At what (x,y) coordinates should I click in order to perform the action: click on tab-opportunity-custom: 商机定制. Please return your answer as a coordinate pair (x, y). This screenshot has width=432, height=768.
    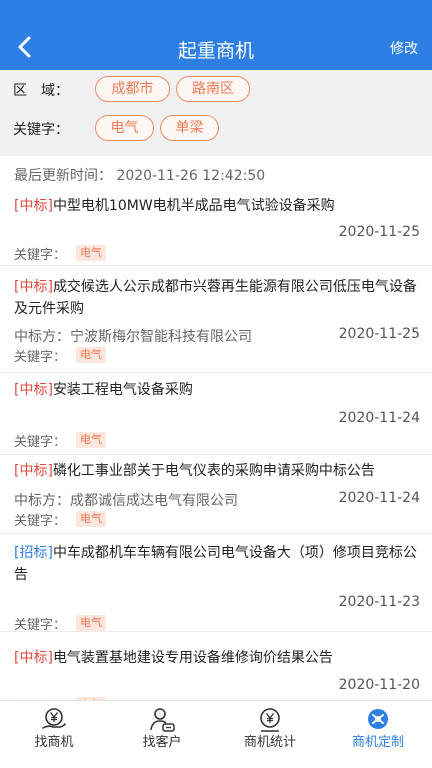
    Looking at the image, I should click on (378, 734).